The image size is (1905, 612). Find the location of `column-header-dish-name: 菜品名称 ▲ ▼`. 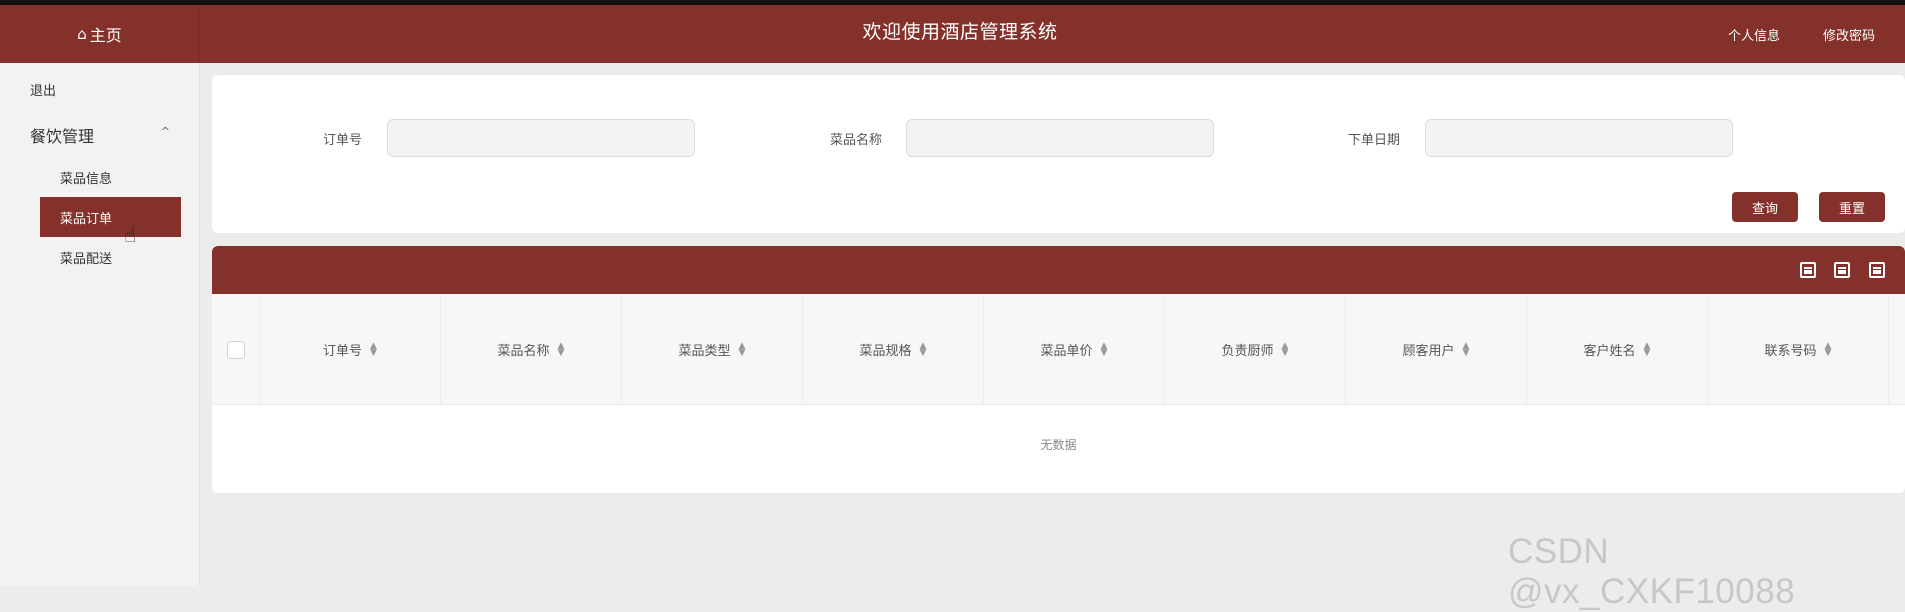

column-header-dish-name: 菜品名称 ▲ ▼ is located at coordinates (531, 349).